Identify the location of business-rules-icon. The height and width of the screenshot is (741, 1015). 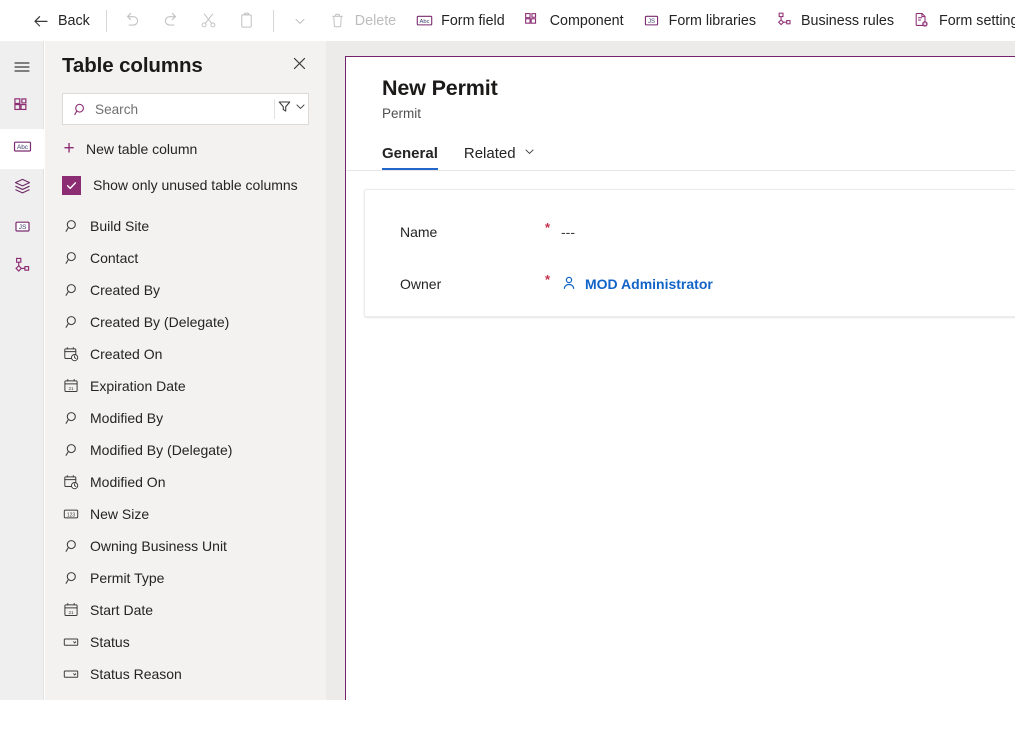
(784, 21).